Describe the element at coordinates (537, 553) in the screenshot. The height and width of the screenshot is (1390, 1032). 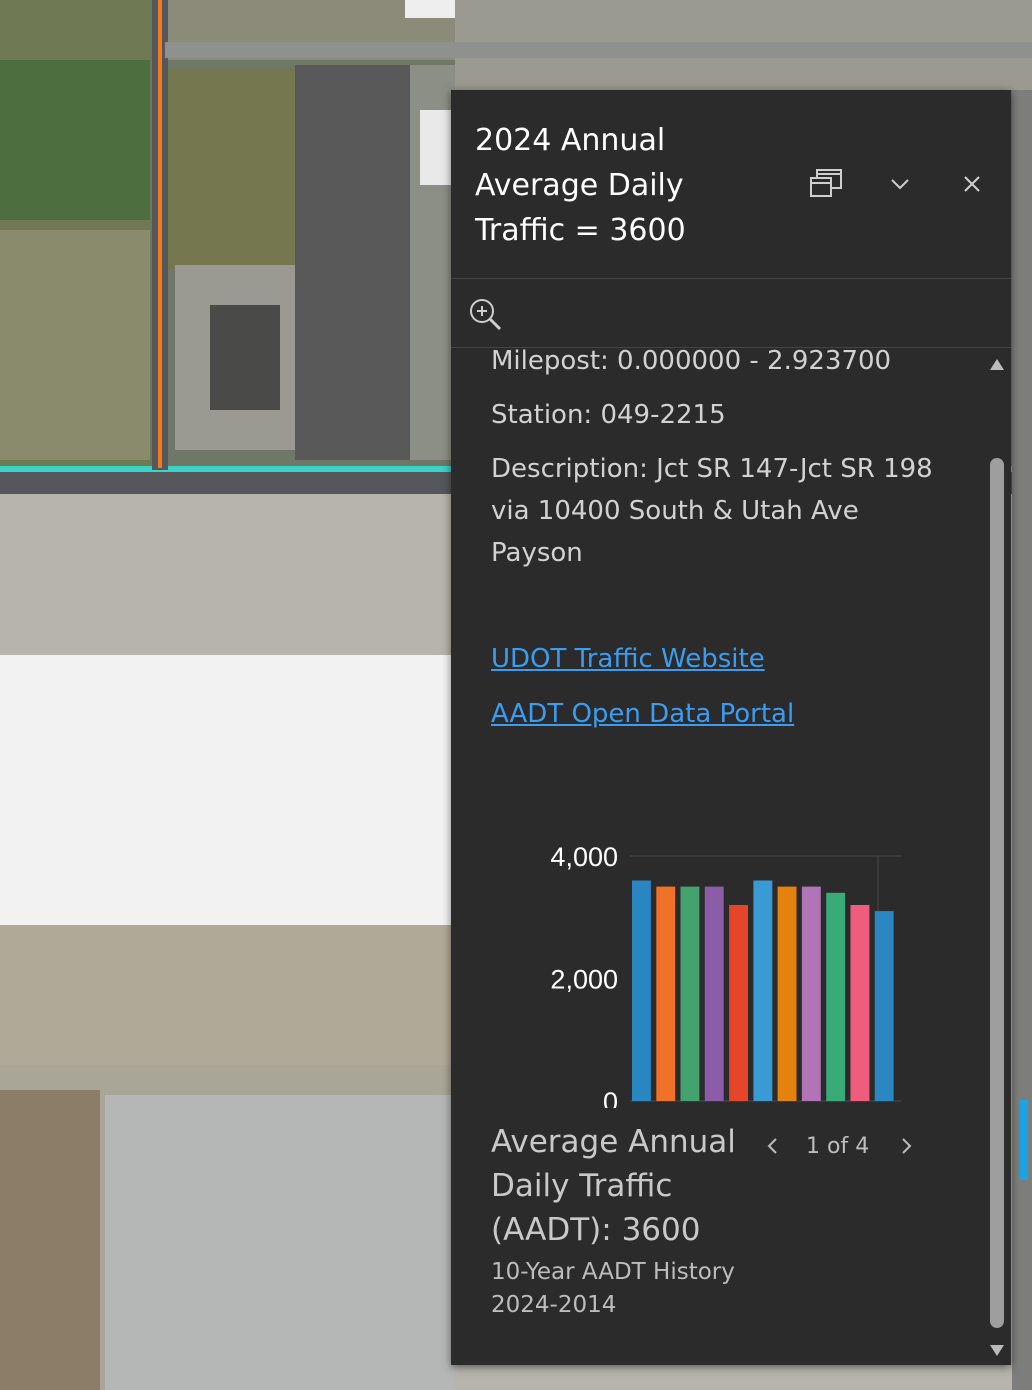
I see `description-line: Payson` at that location.